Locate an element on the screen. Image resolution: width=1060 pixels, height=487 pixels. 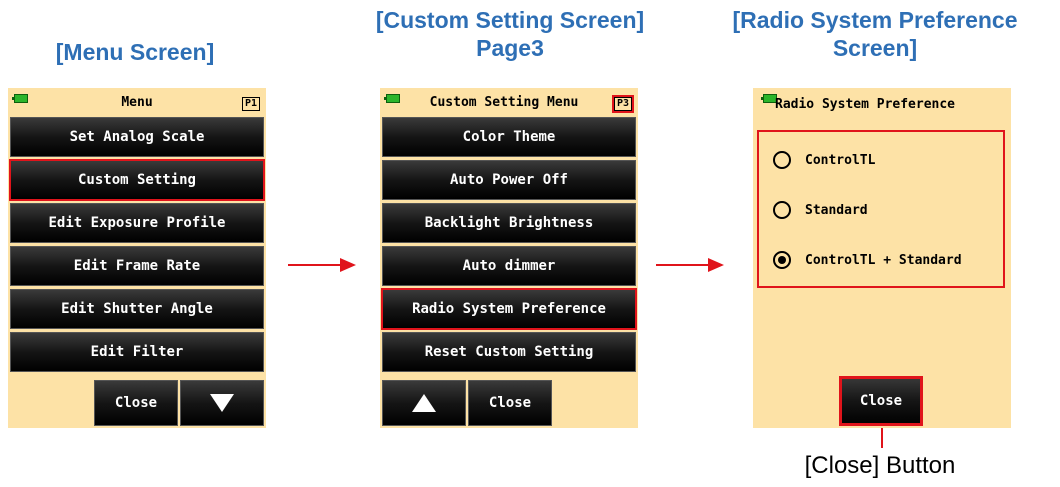
menu-title: Menu is located at coordinates (137, 102).